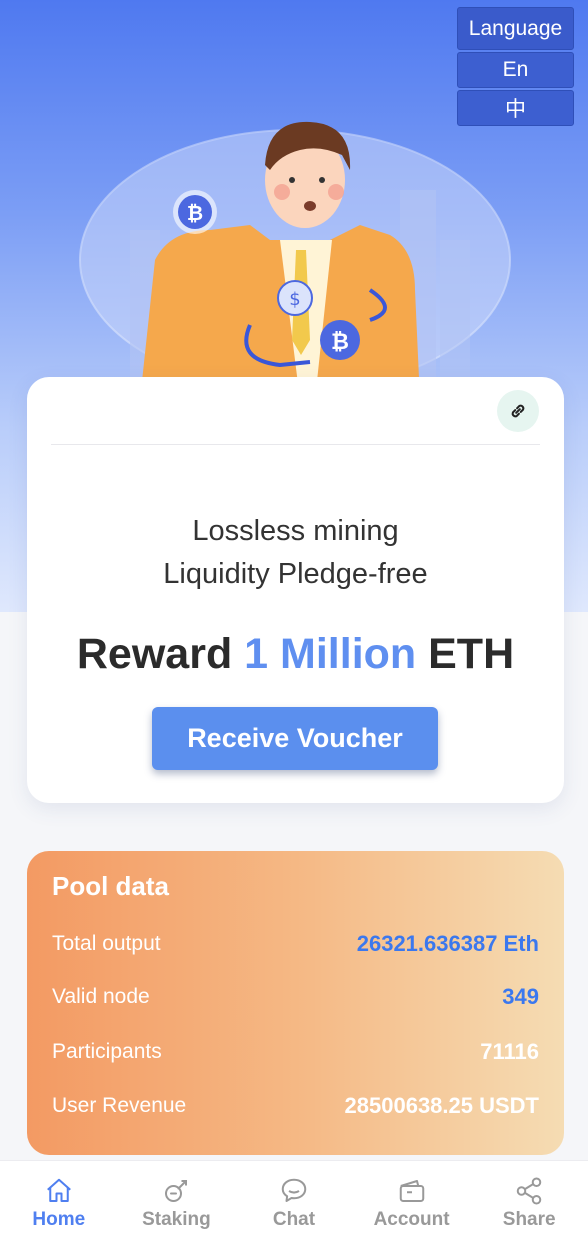 This screenshot has height=1241, width=588. Describe the element at coordinates (529, 1219) in the screenshot. I see `tab-label: Share` at that location.